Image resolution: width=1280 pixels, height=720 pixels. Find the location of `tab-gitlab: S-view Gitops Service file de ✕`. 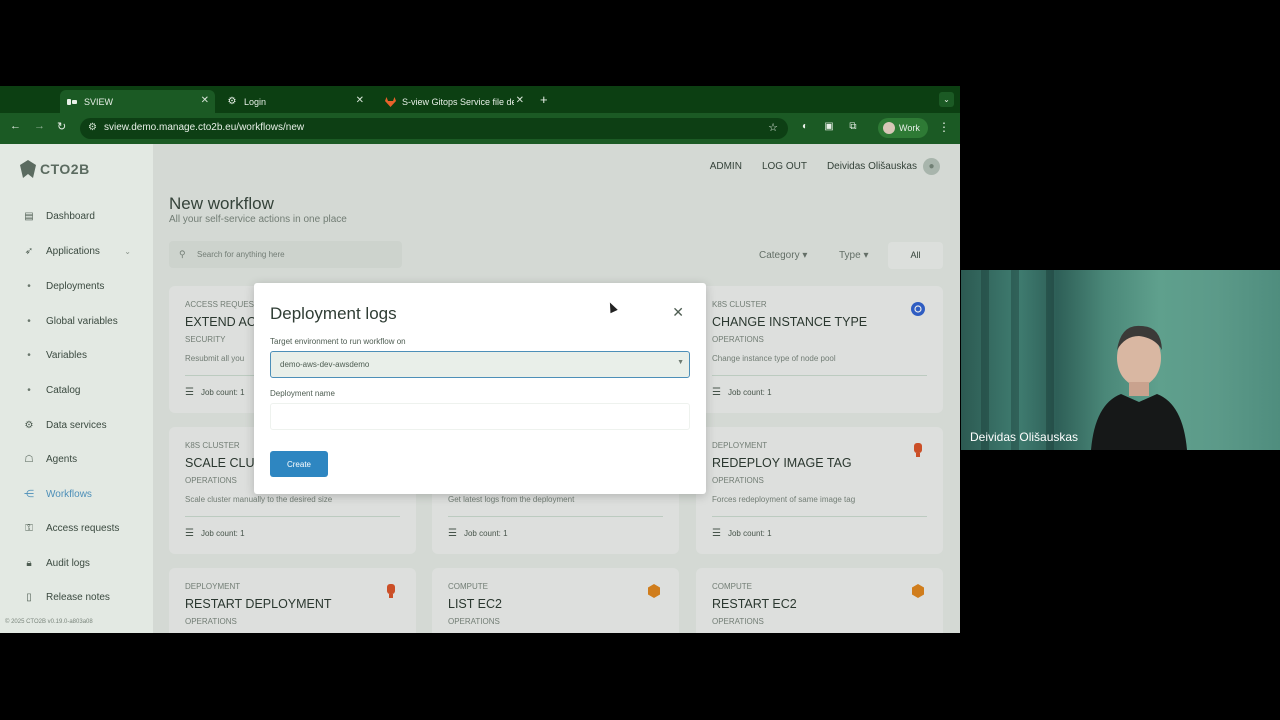

tab-gitlab: S-view Gitops Service file de ✕ is located at coordinates (454, 101).